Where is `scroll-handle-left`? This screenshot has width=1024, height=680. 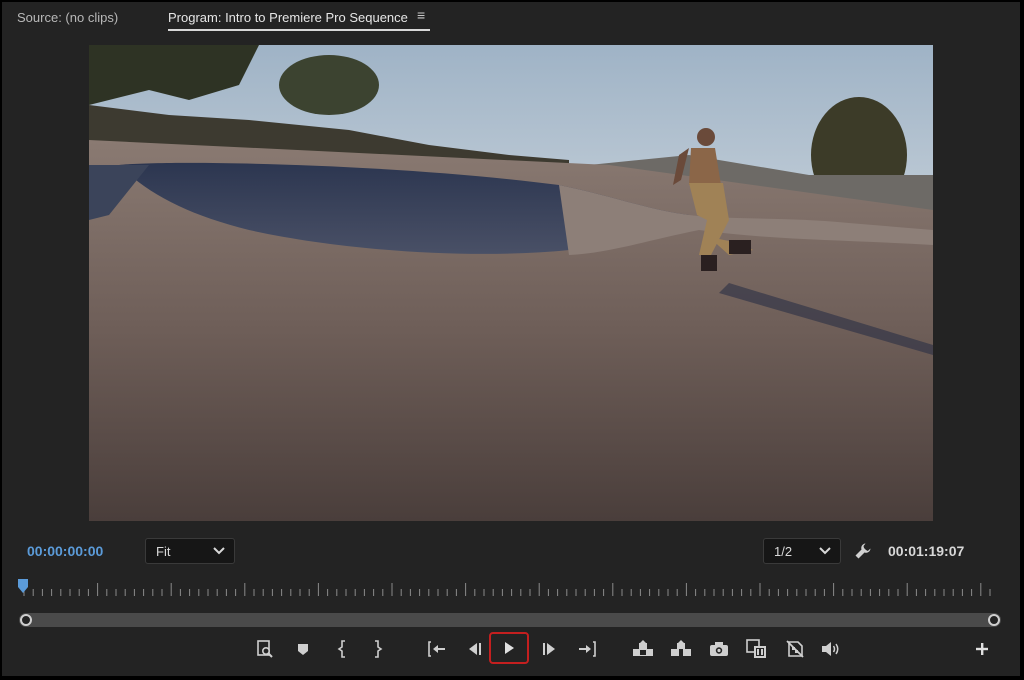 scroll-handle-left is located at coordinates (26, 620).